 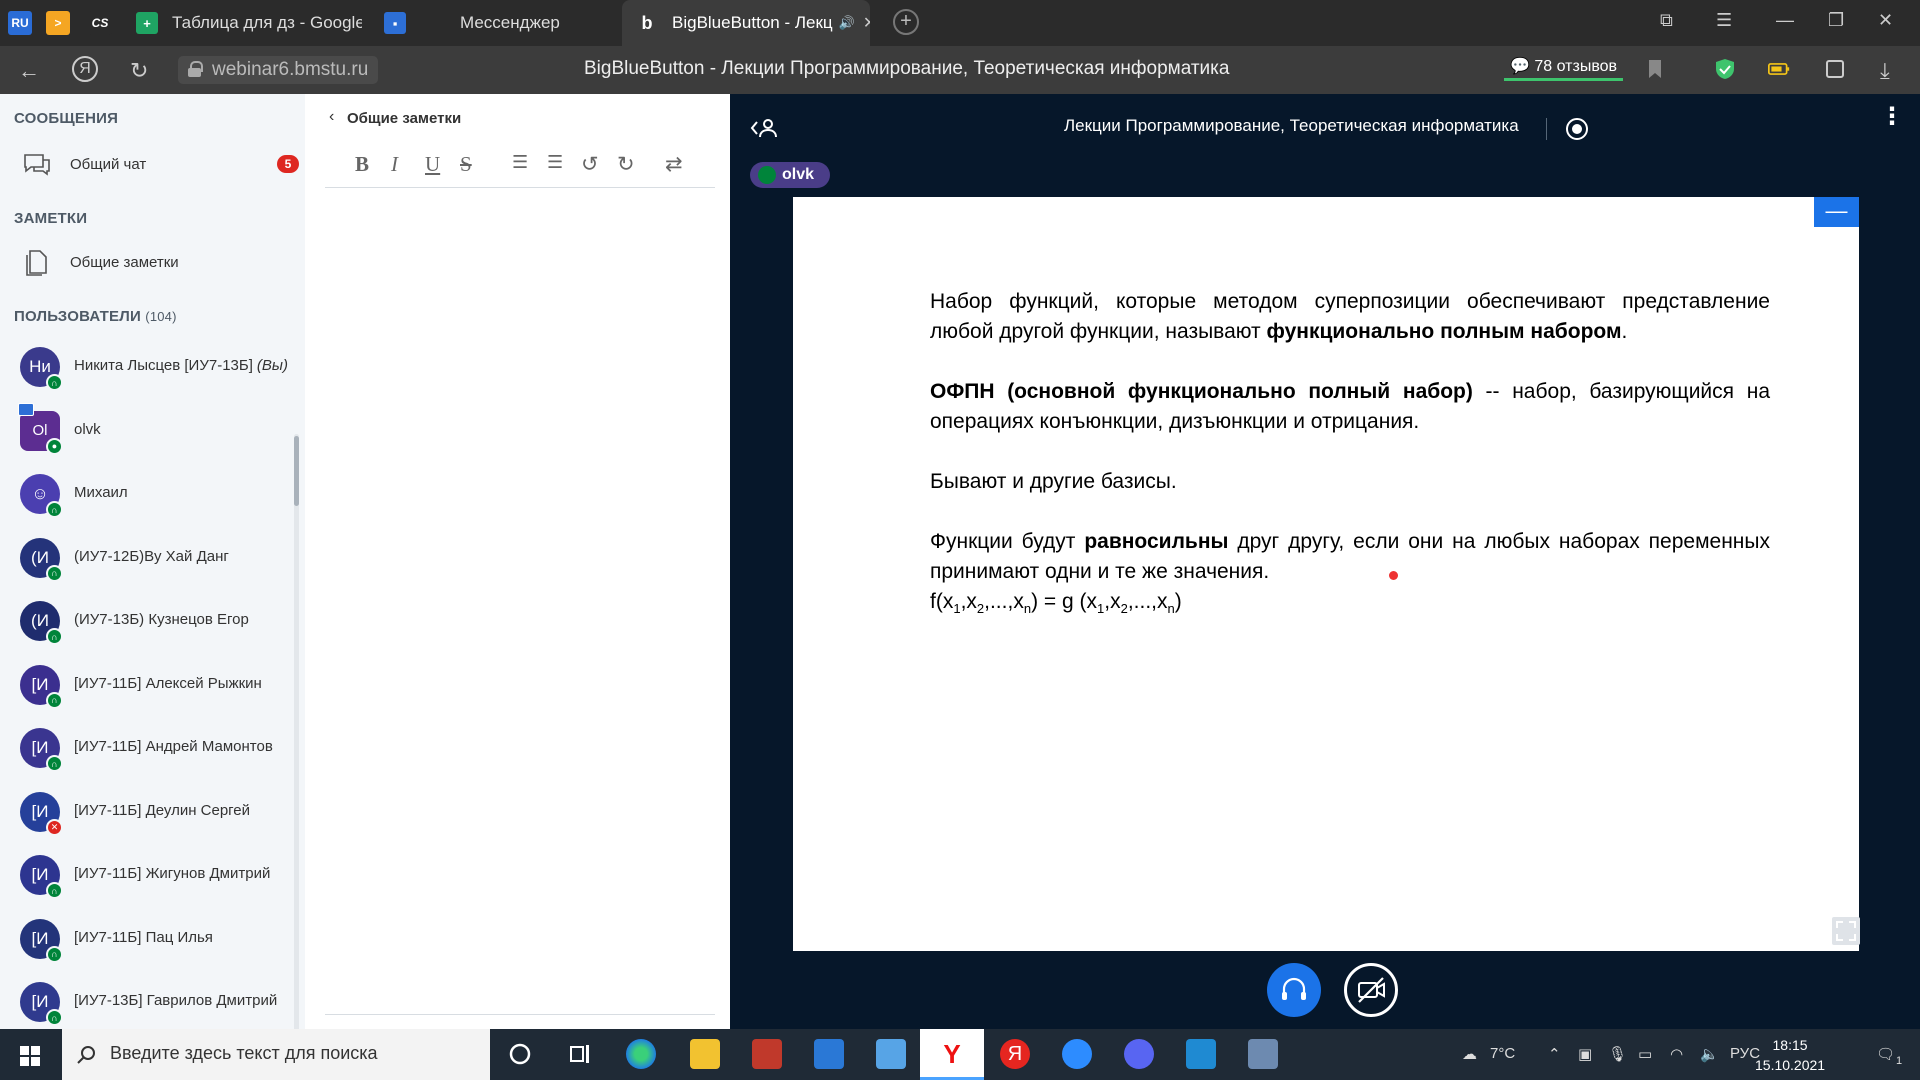 What do you see at coordinates (790, 175) in the screenshot?
I see `talking-indicator: olvk` at bounding box center [790, 175].